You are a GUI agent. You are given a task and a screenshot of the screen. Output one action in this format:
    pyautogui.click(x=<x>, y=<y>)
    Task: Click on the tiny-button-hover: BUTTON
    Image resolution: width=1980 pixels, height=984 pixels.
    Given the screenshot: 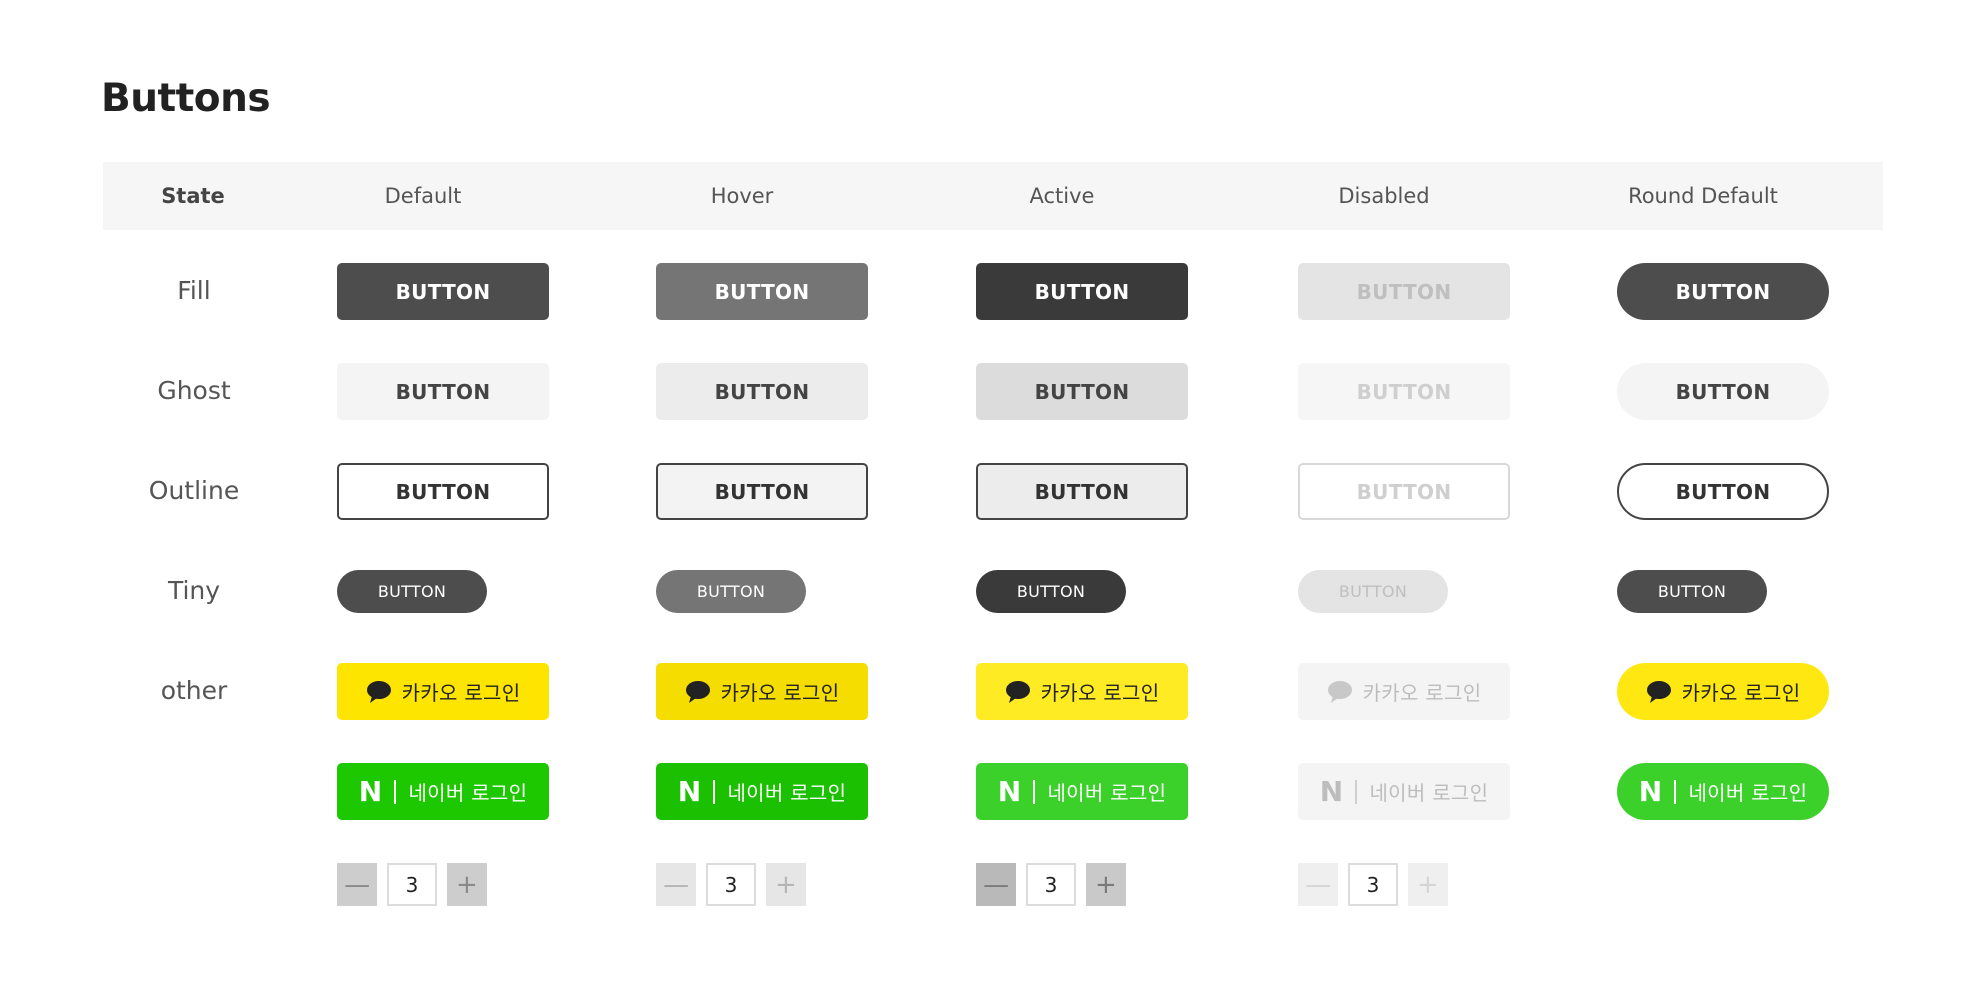 What is the action you would take?
    pyautogui.click(x=731, y=591)
    